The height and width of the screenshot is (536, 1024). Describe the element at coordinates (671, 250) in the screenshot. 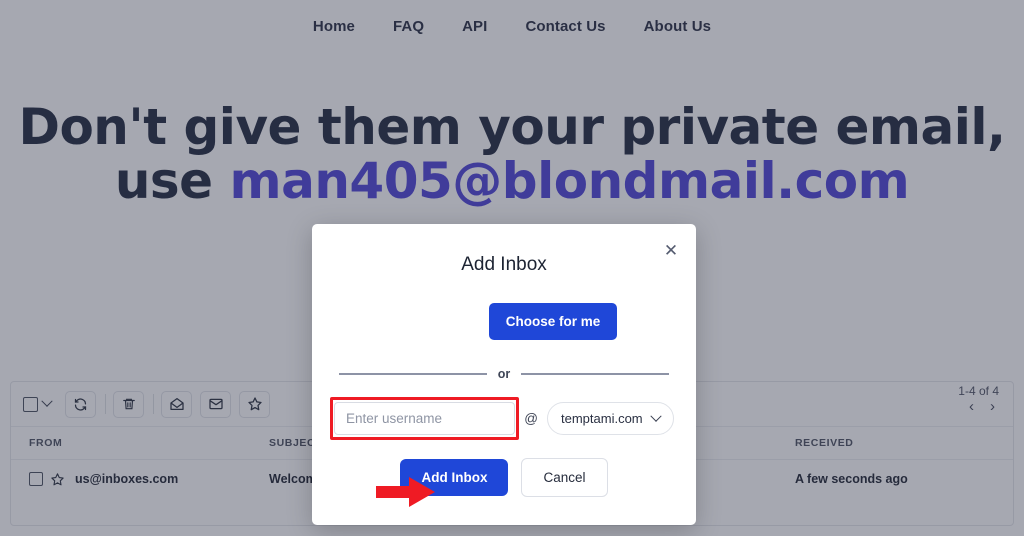

I see `close-icon: ✕` at that location.